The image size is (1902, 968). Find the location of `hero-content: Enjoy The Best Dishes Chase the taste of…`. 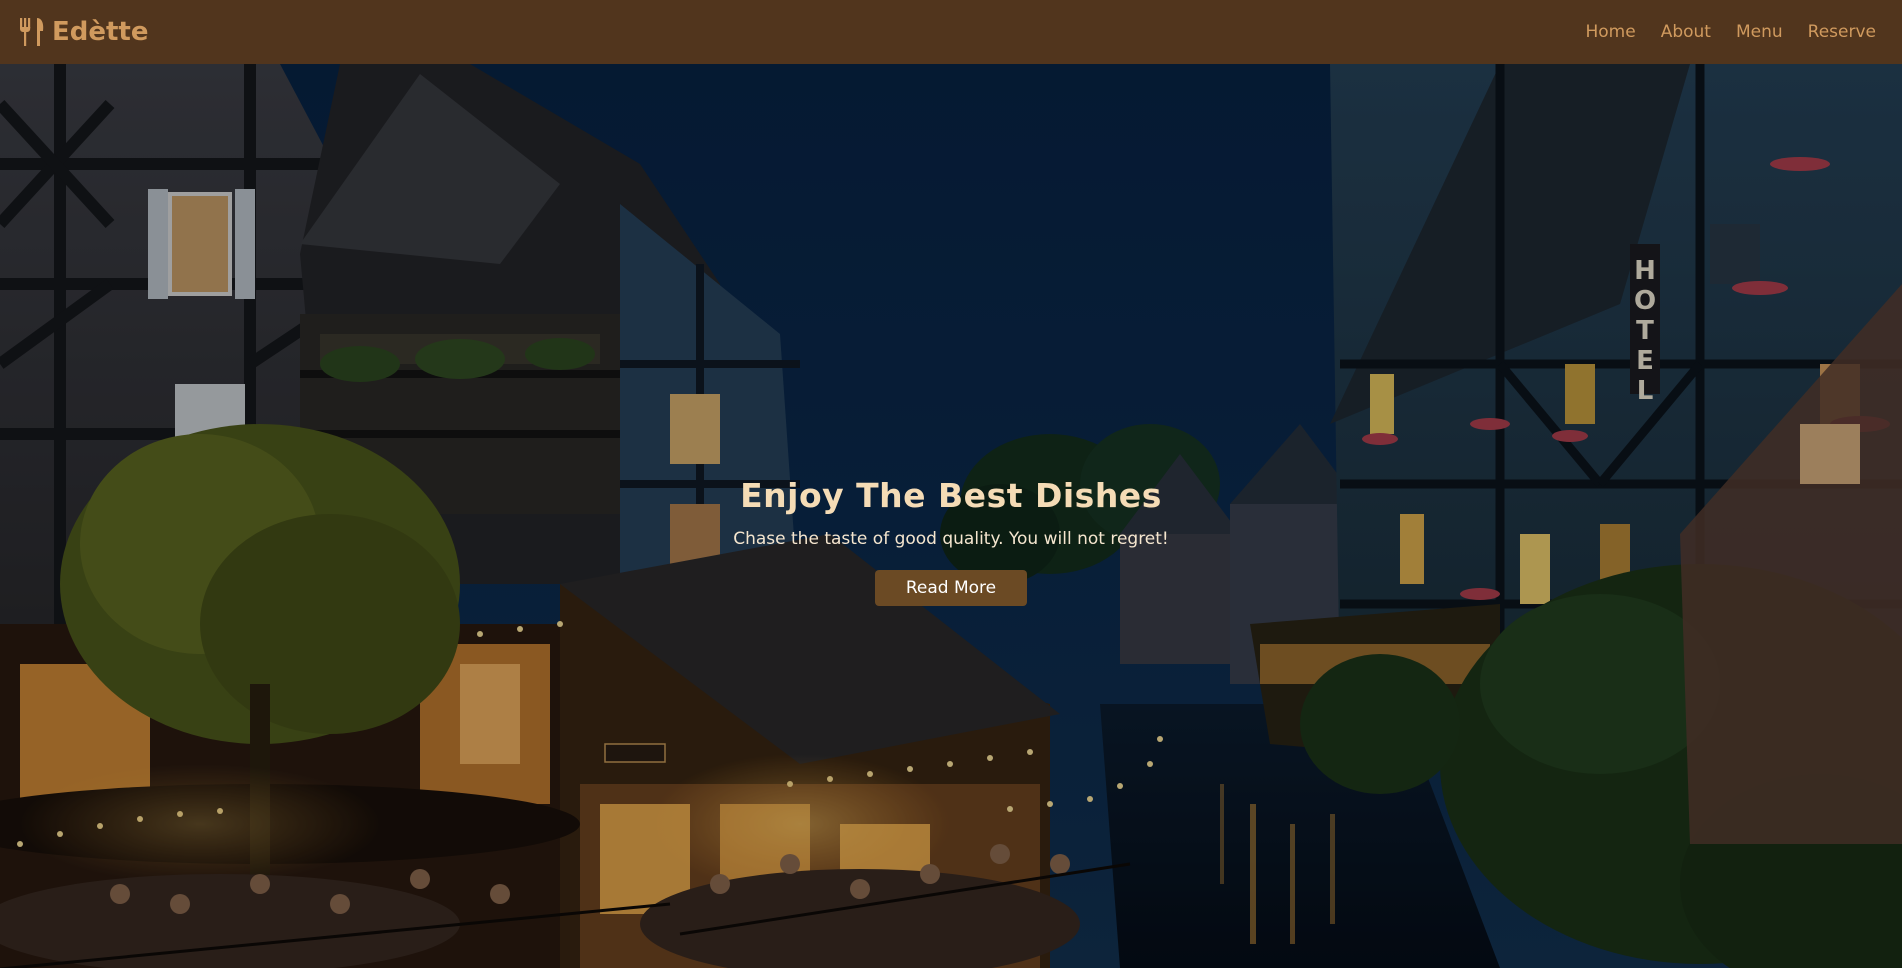

hero-content: Enjoy The Best Dishes Chase the taste of… is located at coordinates (951, 541).